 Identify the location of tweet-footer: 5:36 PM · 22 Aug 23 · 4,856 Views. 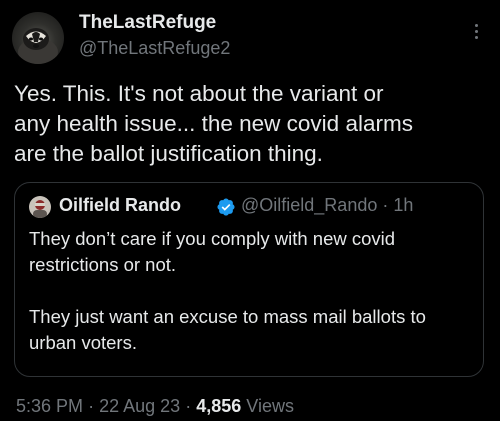
(155, 406).